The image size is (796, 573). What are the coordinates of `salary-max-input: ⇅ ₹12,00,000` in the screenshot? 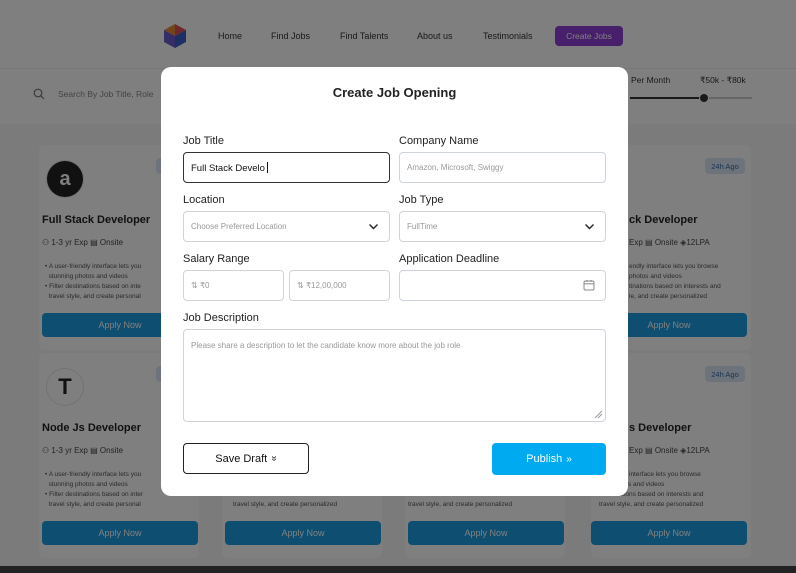 It's located at (339, 285).